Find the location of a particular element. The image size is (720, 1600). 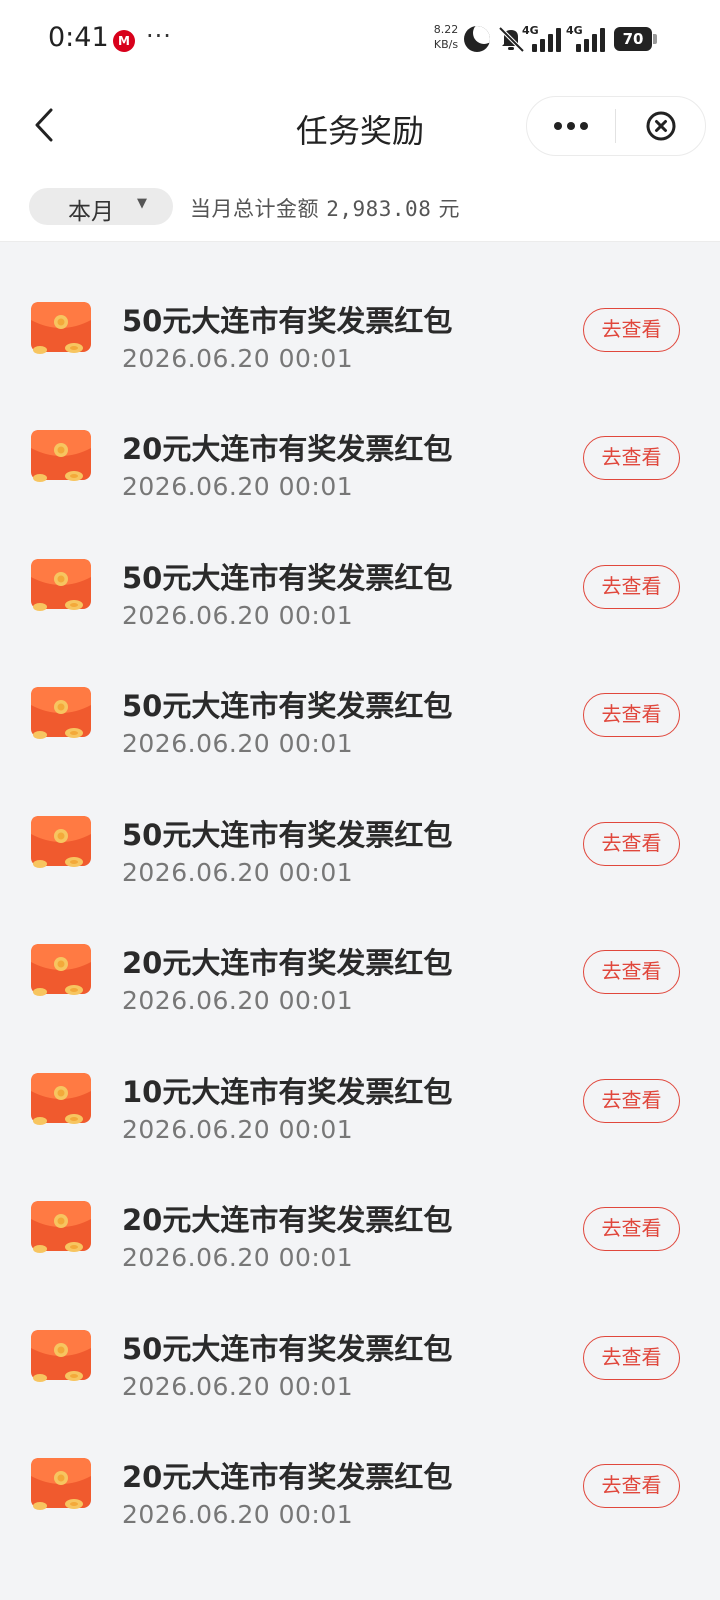

reward-list-item: 10元大连市有奖发票红包 2026.06.20 00:01 去查看 is located at coordinates (360, 1111).